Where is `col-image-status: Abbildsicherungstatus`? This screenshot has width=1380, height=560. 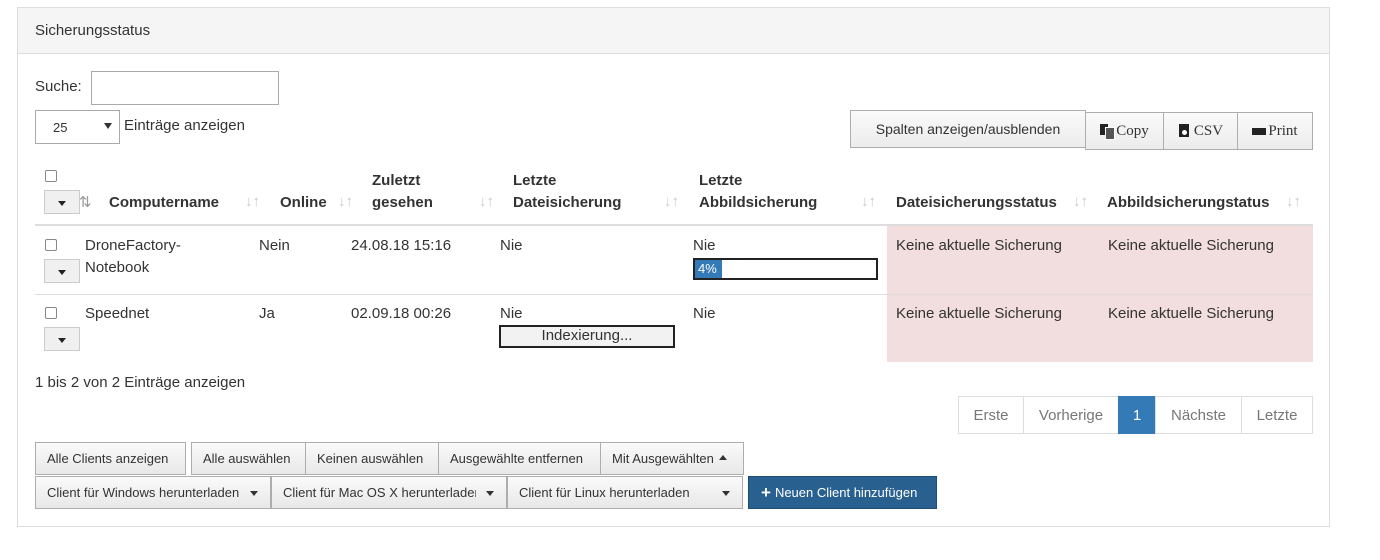 col-image-status: Abbildsicherungstatus is located at coordinates (1188, 203).